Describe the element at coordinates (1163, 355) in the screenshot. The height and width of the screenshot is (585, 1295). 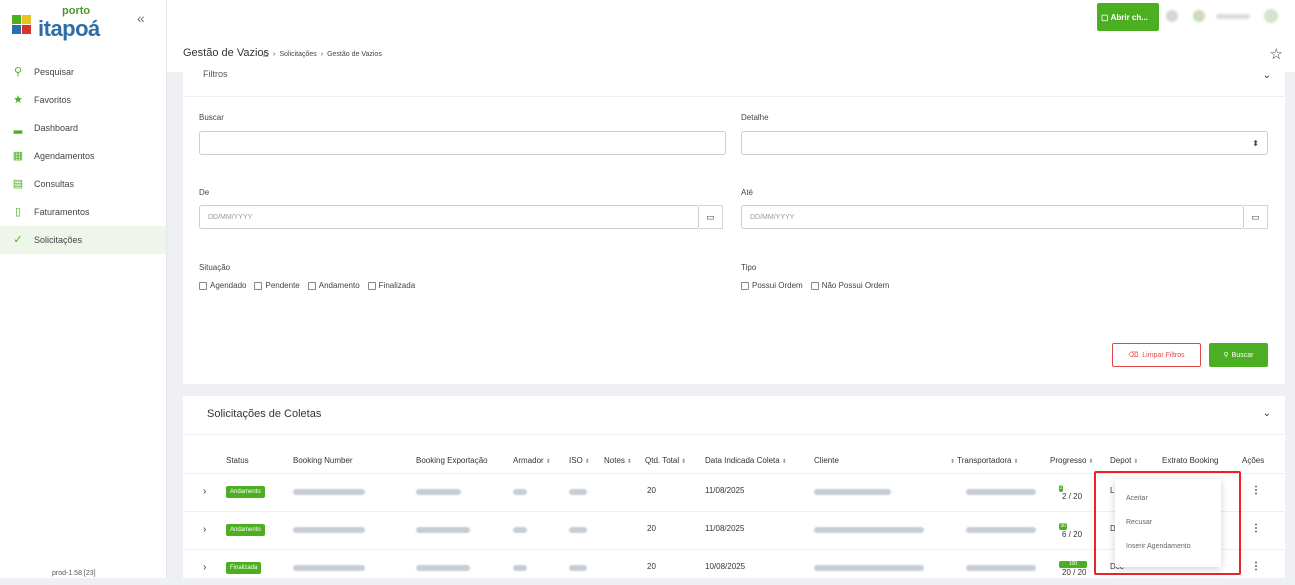
I see `limpar-label: Limpar Filtros` at that location.